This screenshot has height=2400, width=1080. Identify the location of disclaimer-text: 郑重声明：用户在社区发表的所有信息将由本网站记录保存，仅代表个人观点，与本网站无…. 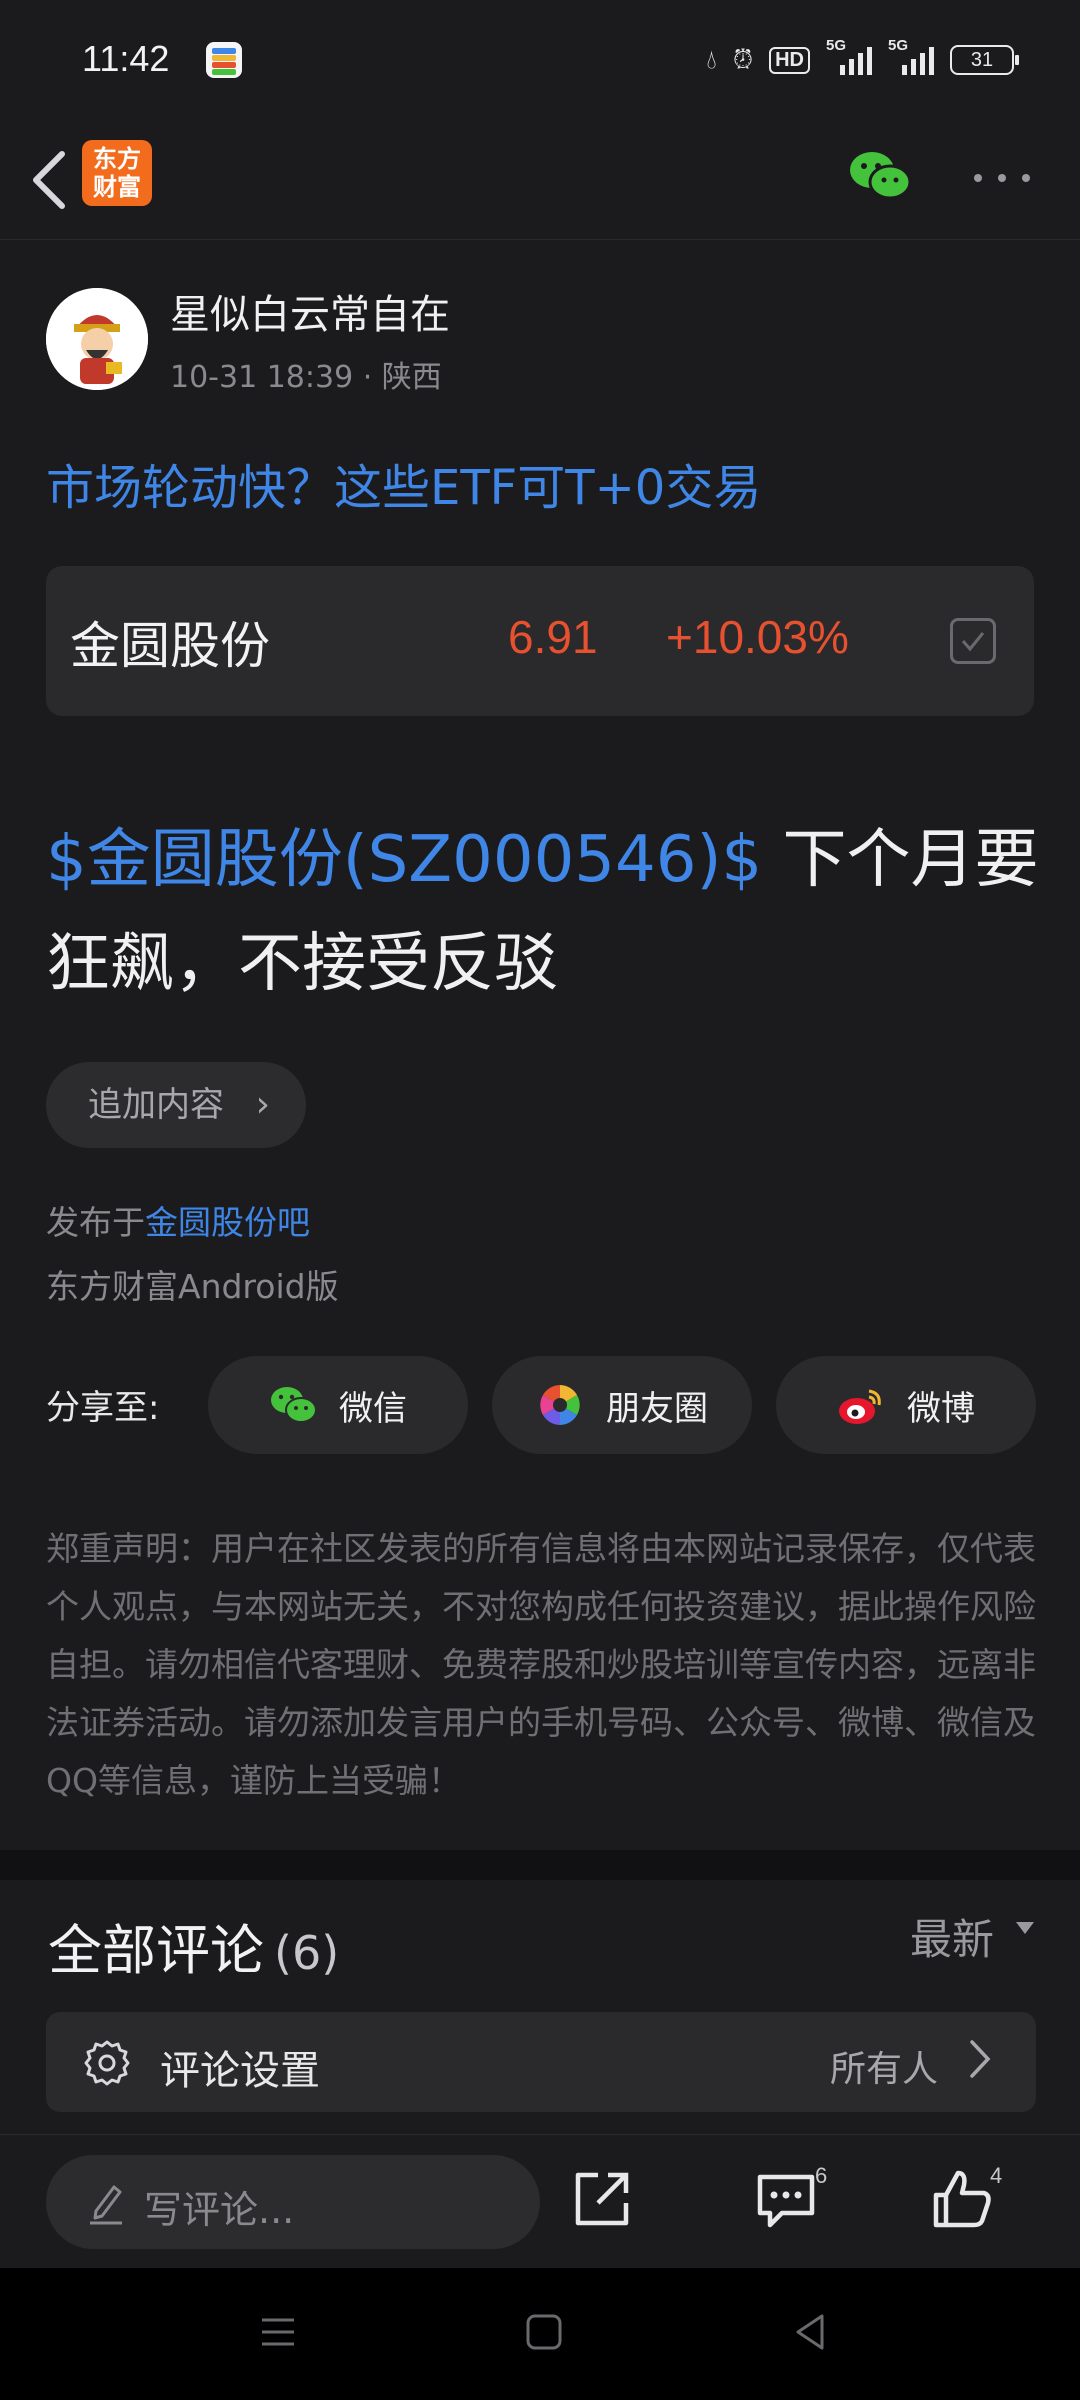
(541, 1664).